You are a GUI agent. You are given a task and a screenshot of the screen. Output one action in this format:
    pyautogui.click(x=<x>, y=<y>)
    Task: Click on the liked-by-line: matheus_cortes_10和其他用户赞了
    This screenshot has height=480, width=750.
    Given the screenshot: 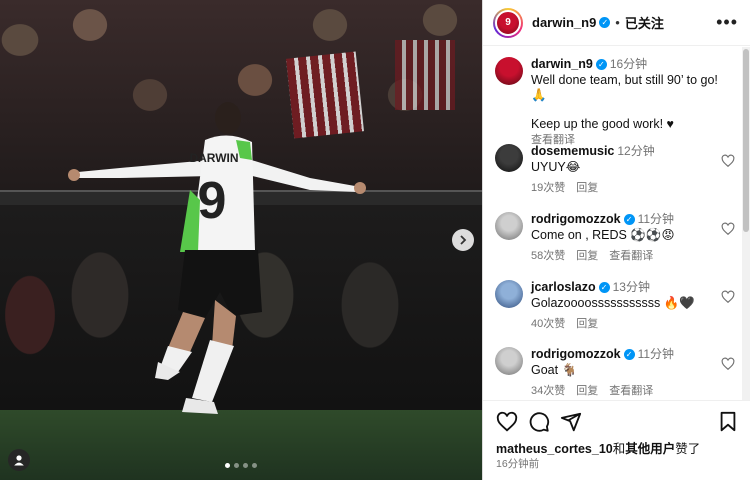 What is the action you would take?
    pyautogui.click(x=598, y=447)
    